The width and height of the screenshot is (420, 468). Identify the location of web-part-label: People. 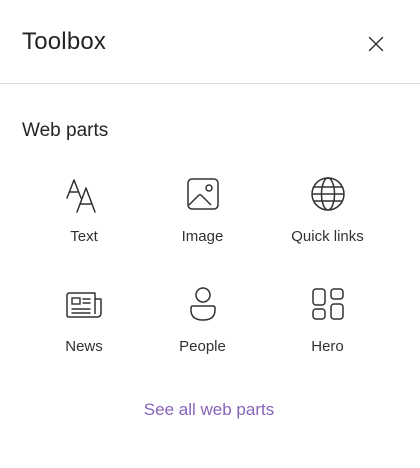
(202, 346).